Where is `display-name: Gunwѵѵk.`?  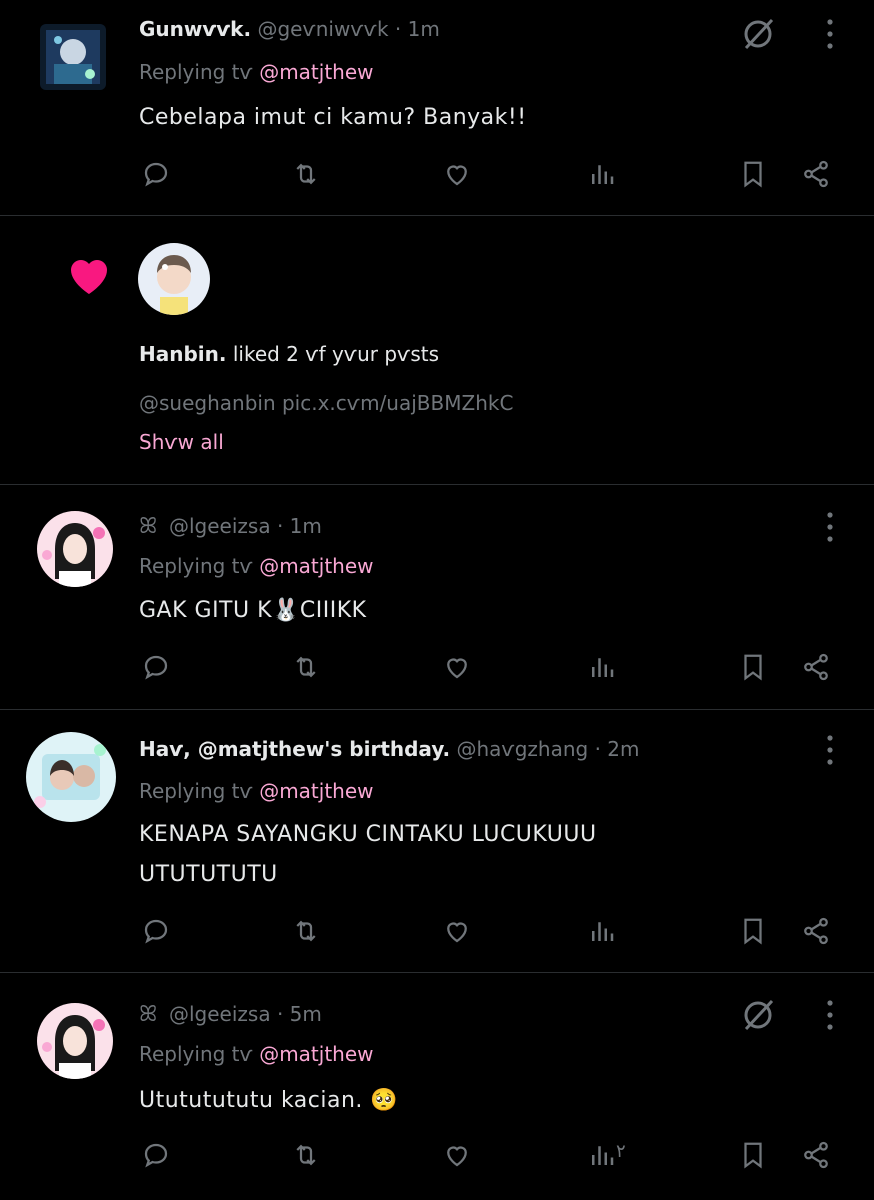
display-name: Gunwѵѵk. is located at coordinates (195, 29).